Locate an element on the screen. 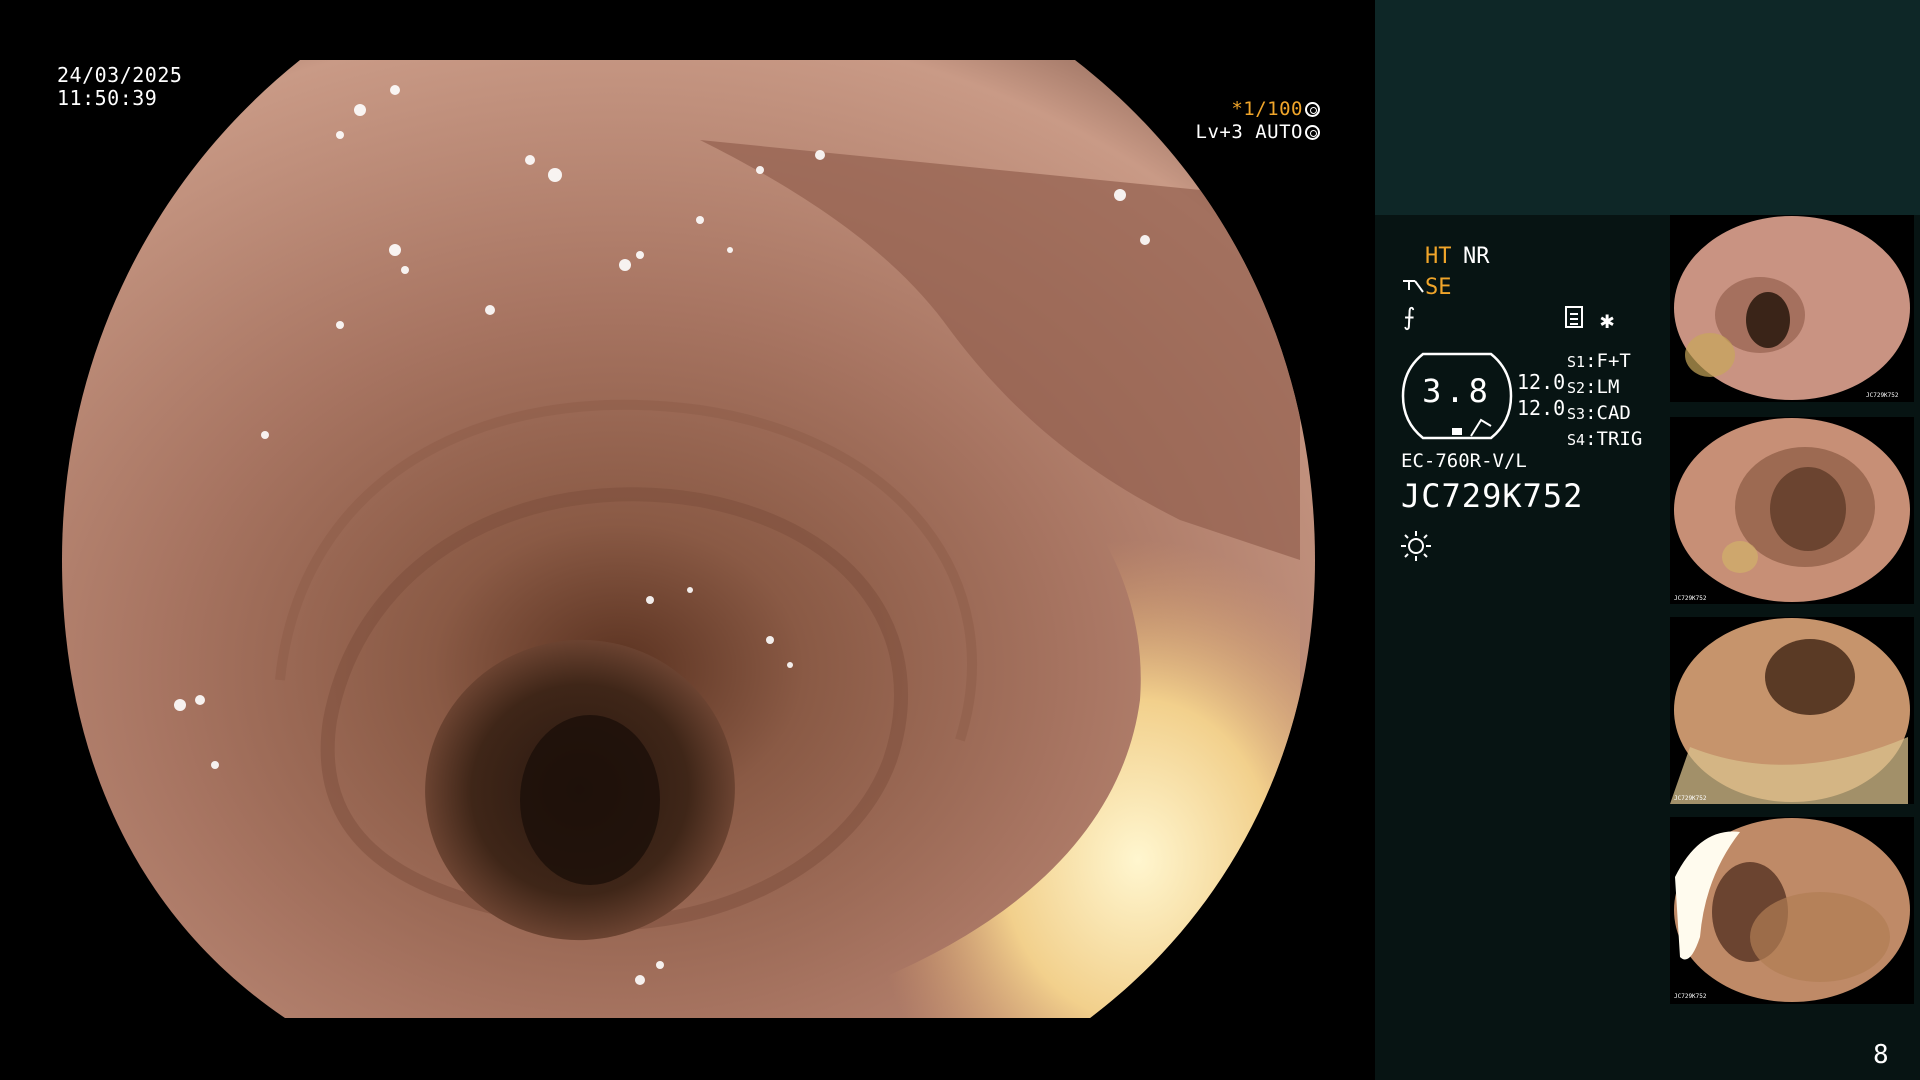 The width and height of the screenshot is (1920, 1080). date-time-readout: 24/03/2025 11:50:39 is located at coordinates (119, 87).